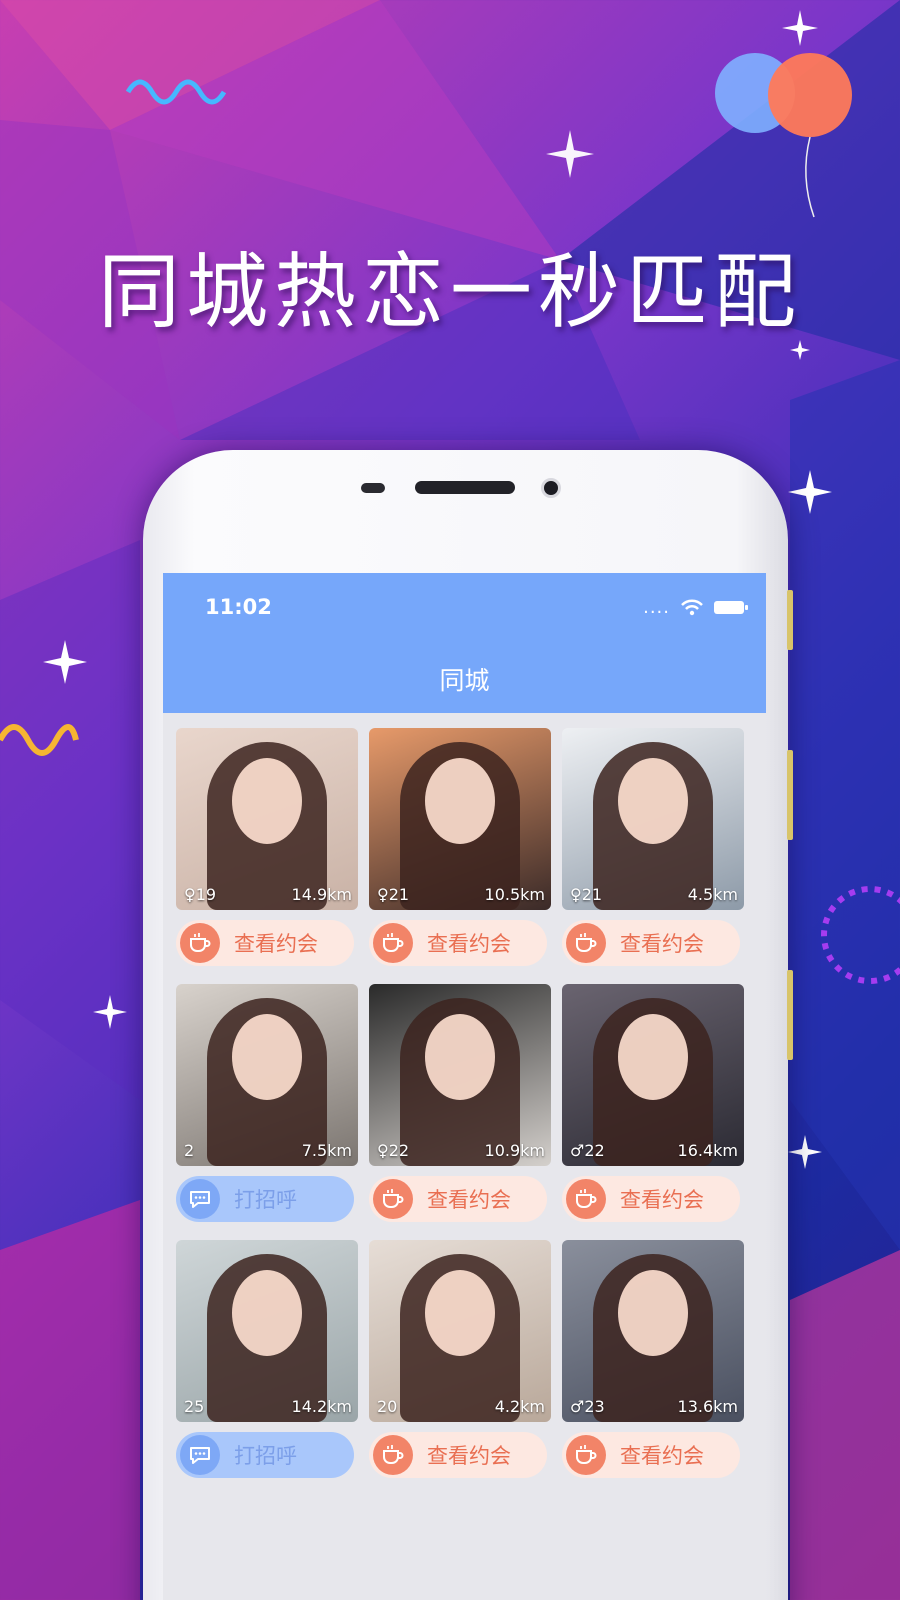 Image resolution: width=900 pixels, height=1600 pixels. I want to click on user-card: ♀21 10.5km 查看约会, so click(460, 847).